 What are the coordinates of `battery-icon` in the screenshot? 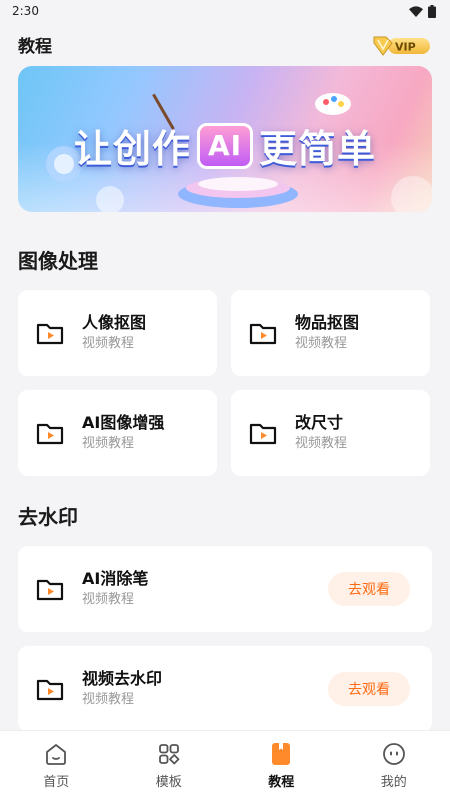 It's located at (432, 11).